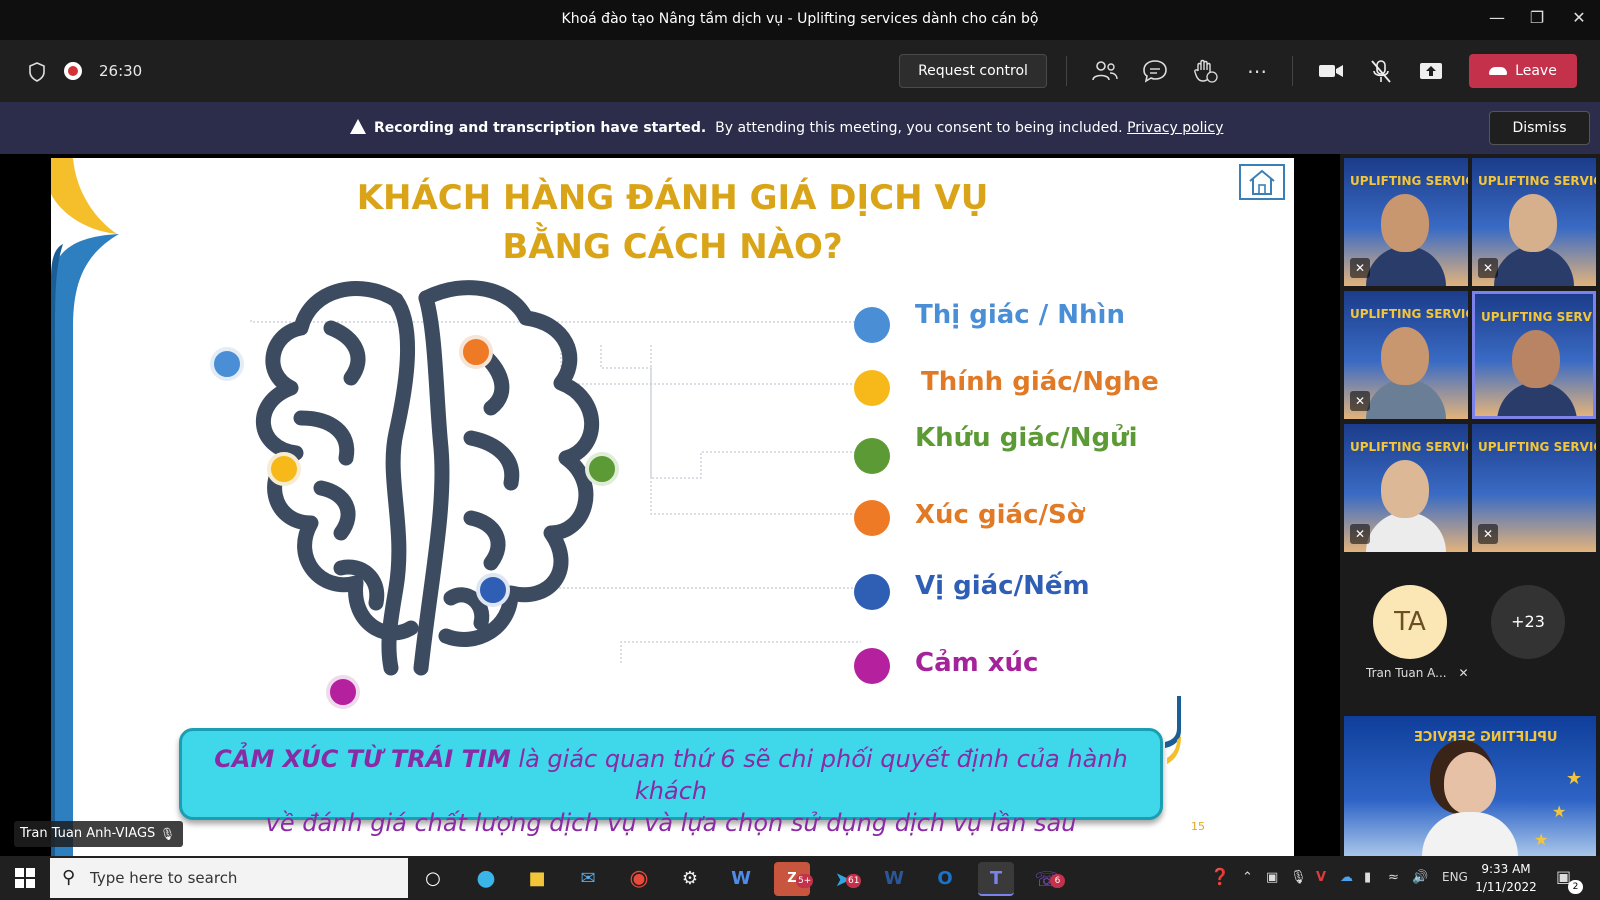  Describe the element at coordinates (1002, 586) in the screenshot. I see `sense-label-taste: Vị giác/Nếm` at that location.